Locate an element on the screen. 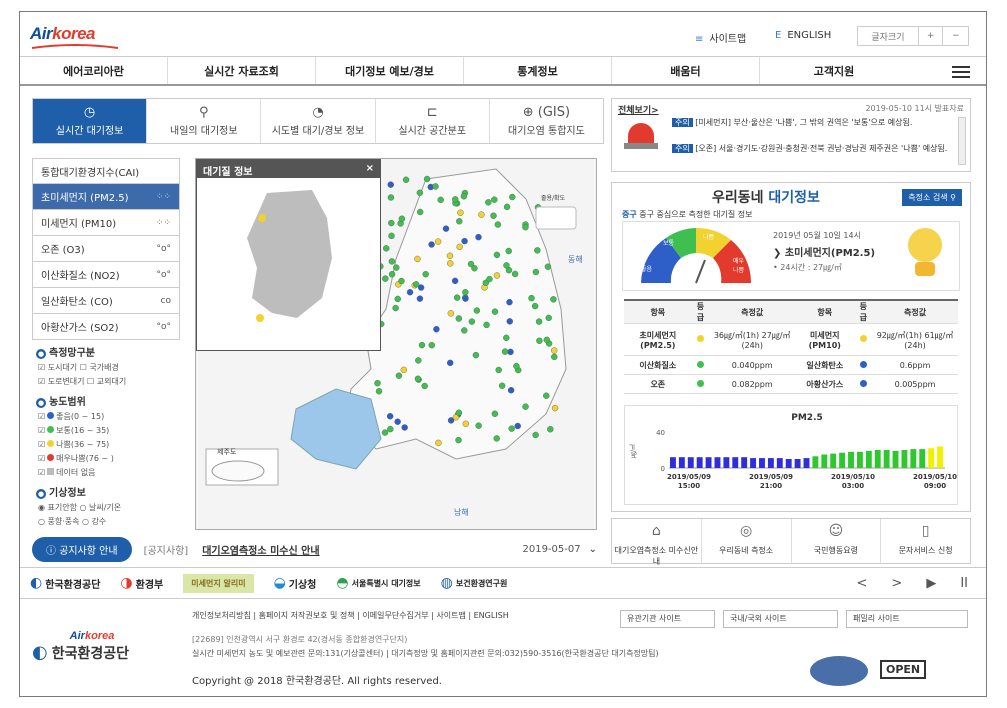 Image resolution: width=1007 pixels, height=708 pixels. nav-realtime: 실시간 자료조회 is located at coordinates (242, 70).